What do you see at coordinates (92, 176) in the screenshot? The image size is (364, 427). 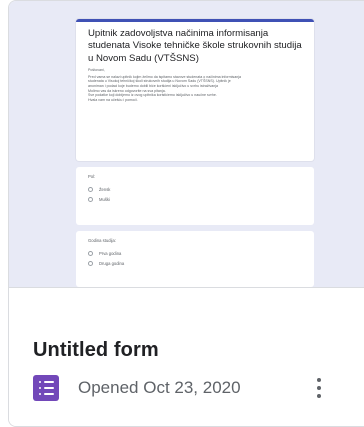 I see `question-label: Pol:` at bounding box center [92, 176].